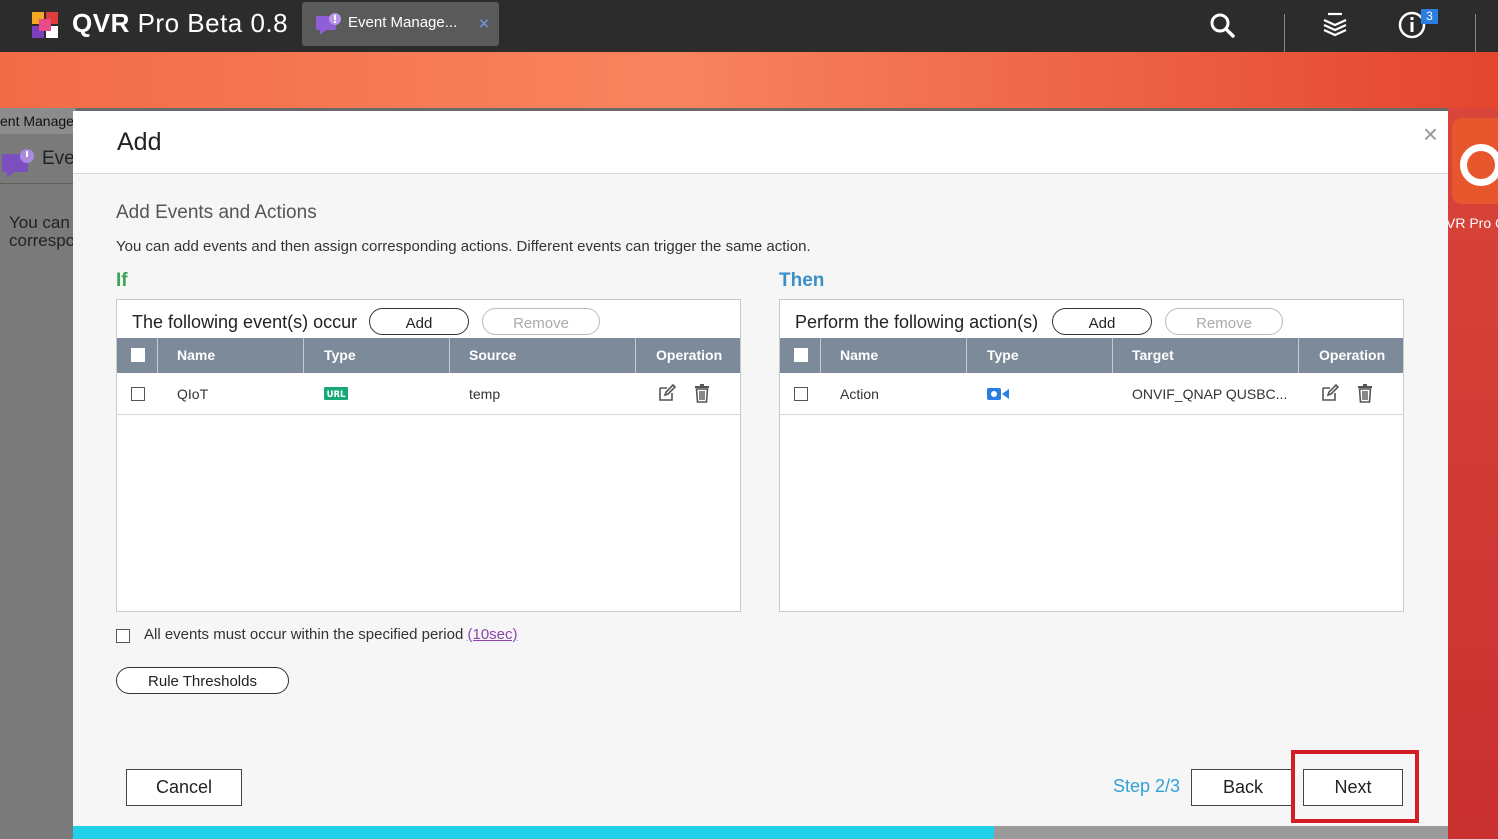 The height and width of the screenshot is (839, 1498). What do you see at coordinates (193, 394) in the screenshot?
I see `event-name: QIoT` at bounding box center [193, 394].